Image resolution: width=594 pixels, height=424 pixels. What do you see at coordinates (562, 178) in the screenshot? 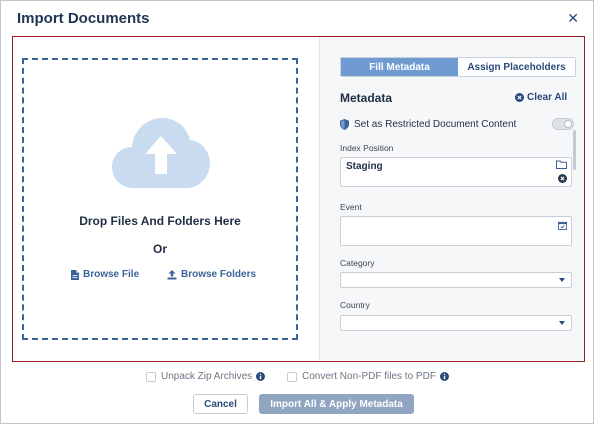
I see `clear-field-icon` at bounding box center [562, 178].